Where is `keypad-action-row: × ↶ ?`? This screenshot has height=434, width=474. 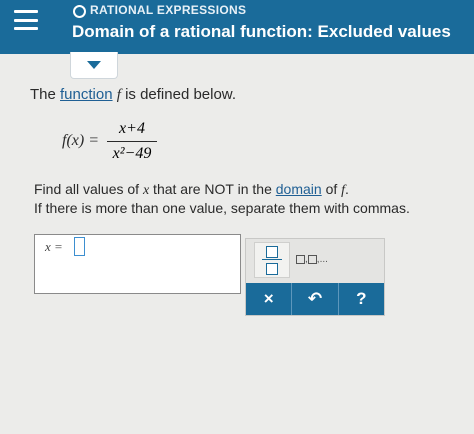
keypad-action-row: × ↶ ? is located at coordinates (315, 299).